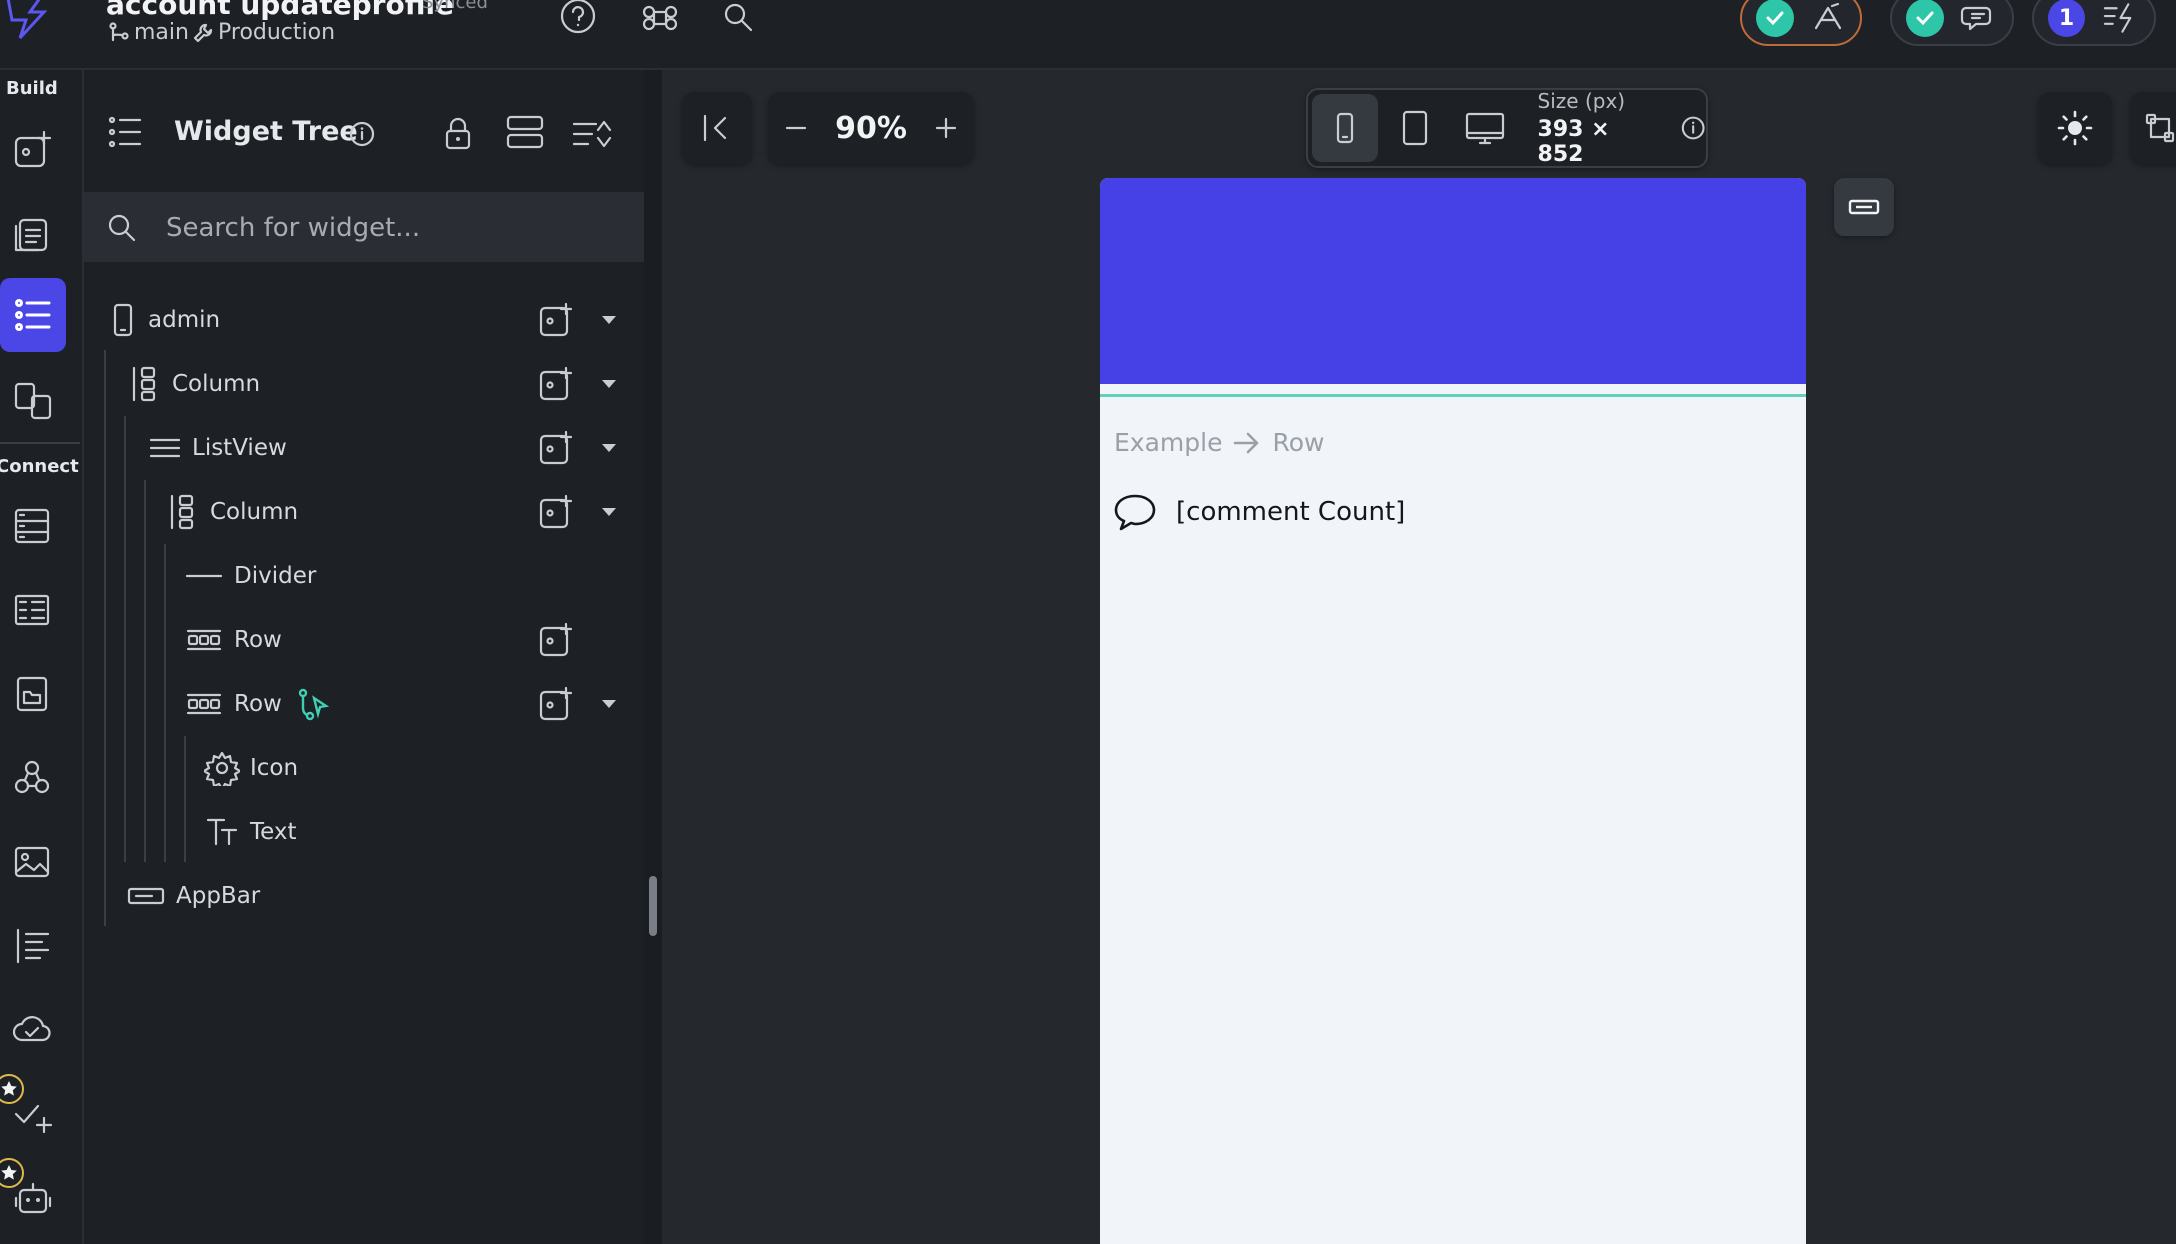  Describe the element at coordinates (2075, 128) in the screenshot. I see `theme-toggle-button` at that location.